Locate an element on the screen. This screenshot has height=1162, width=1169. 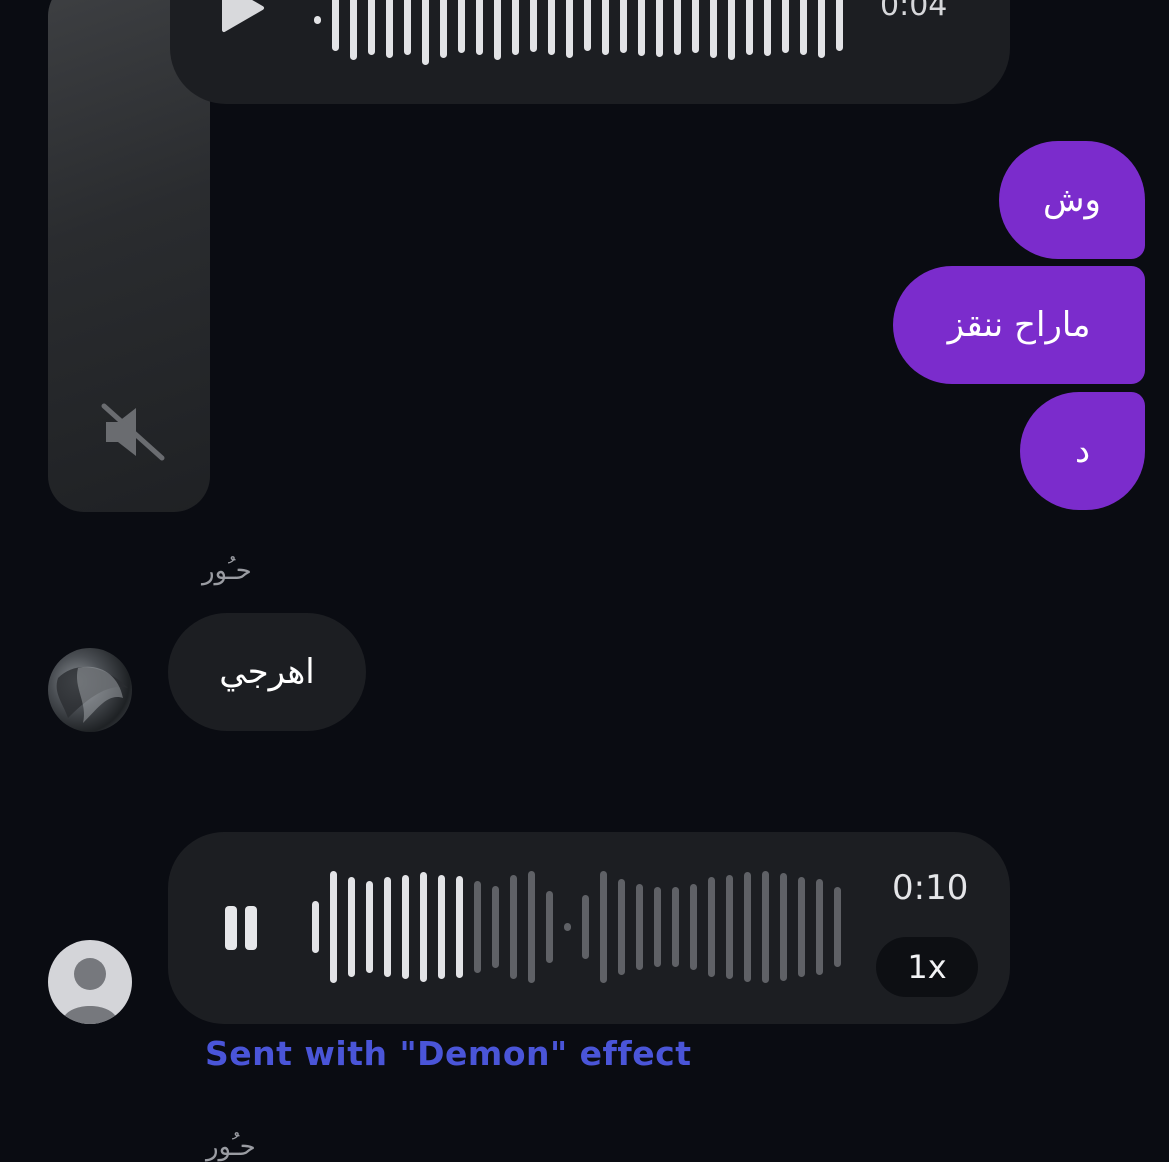
voice-duration-top: 0:04 is located at coordinates (914, 11).